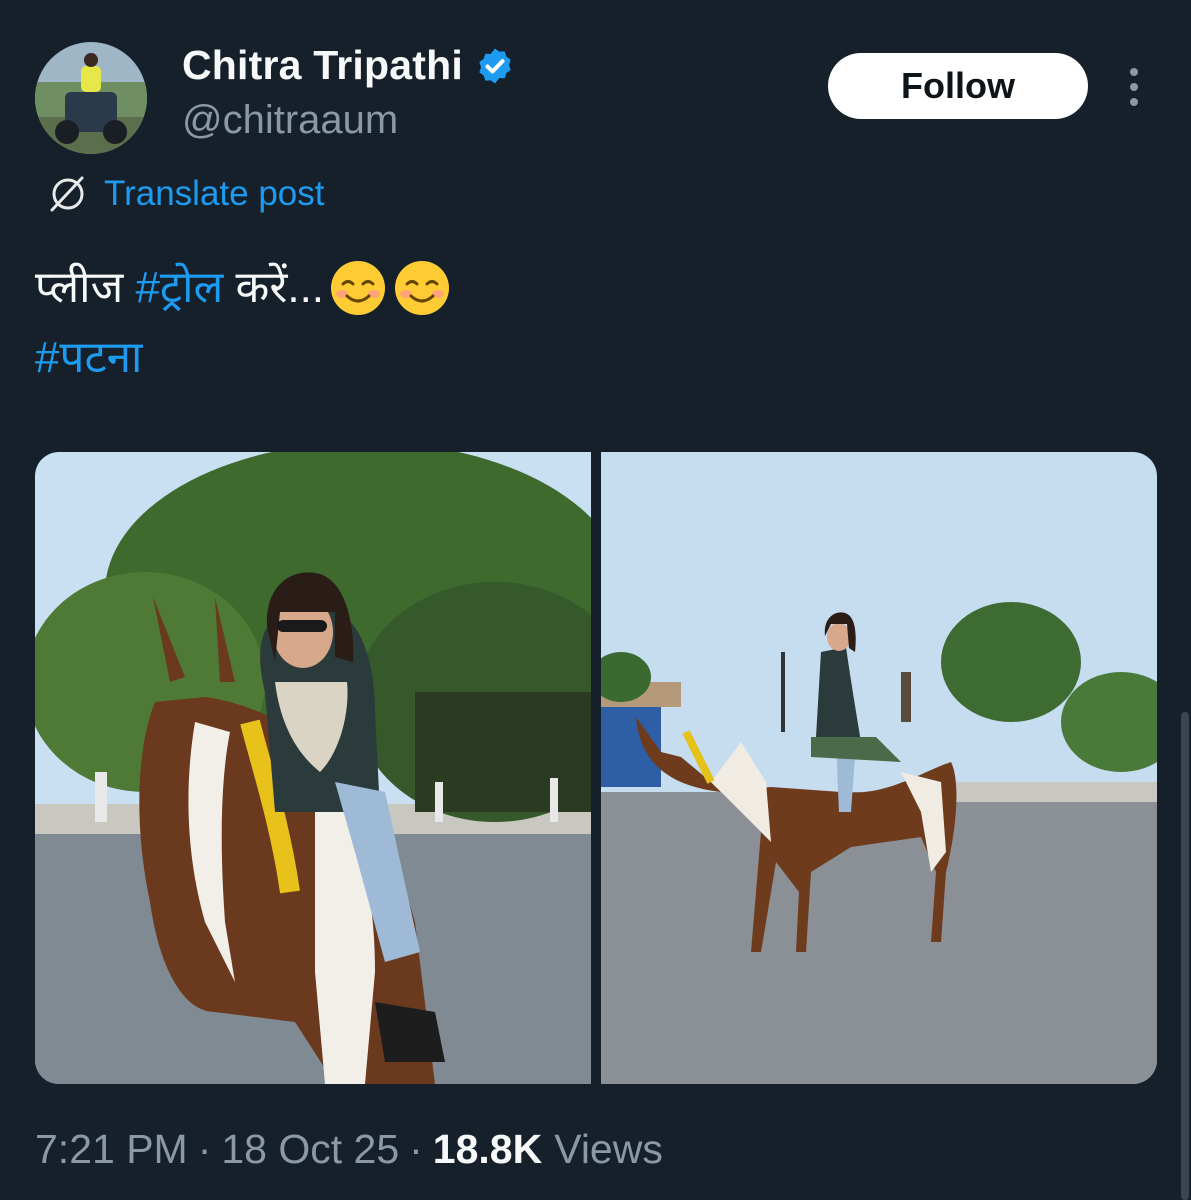  What do you see at coordinates (322, 65) in the screenshot?
I see `author-name: Chitra Tripathi` at bounding box center [322, 65].